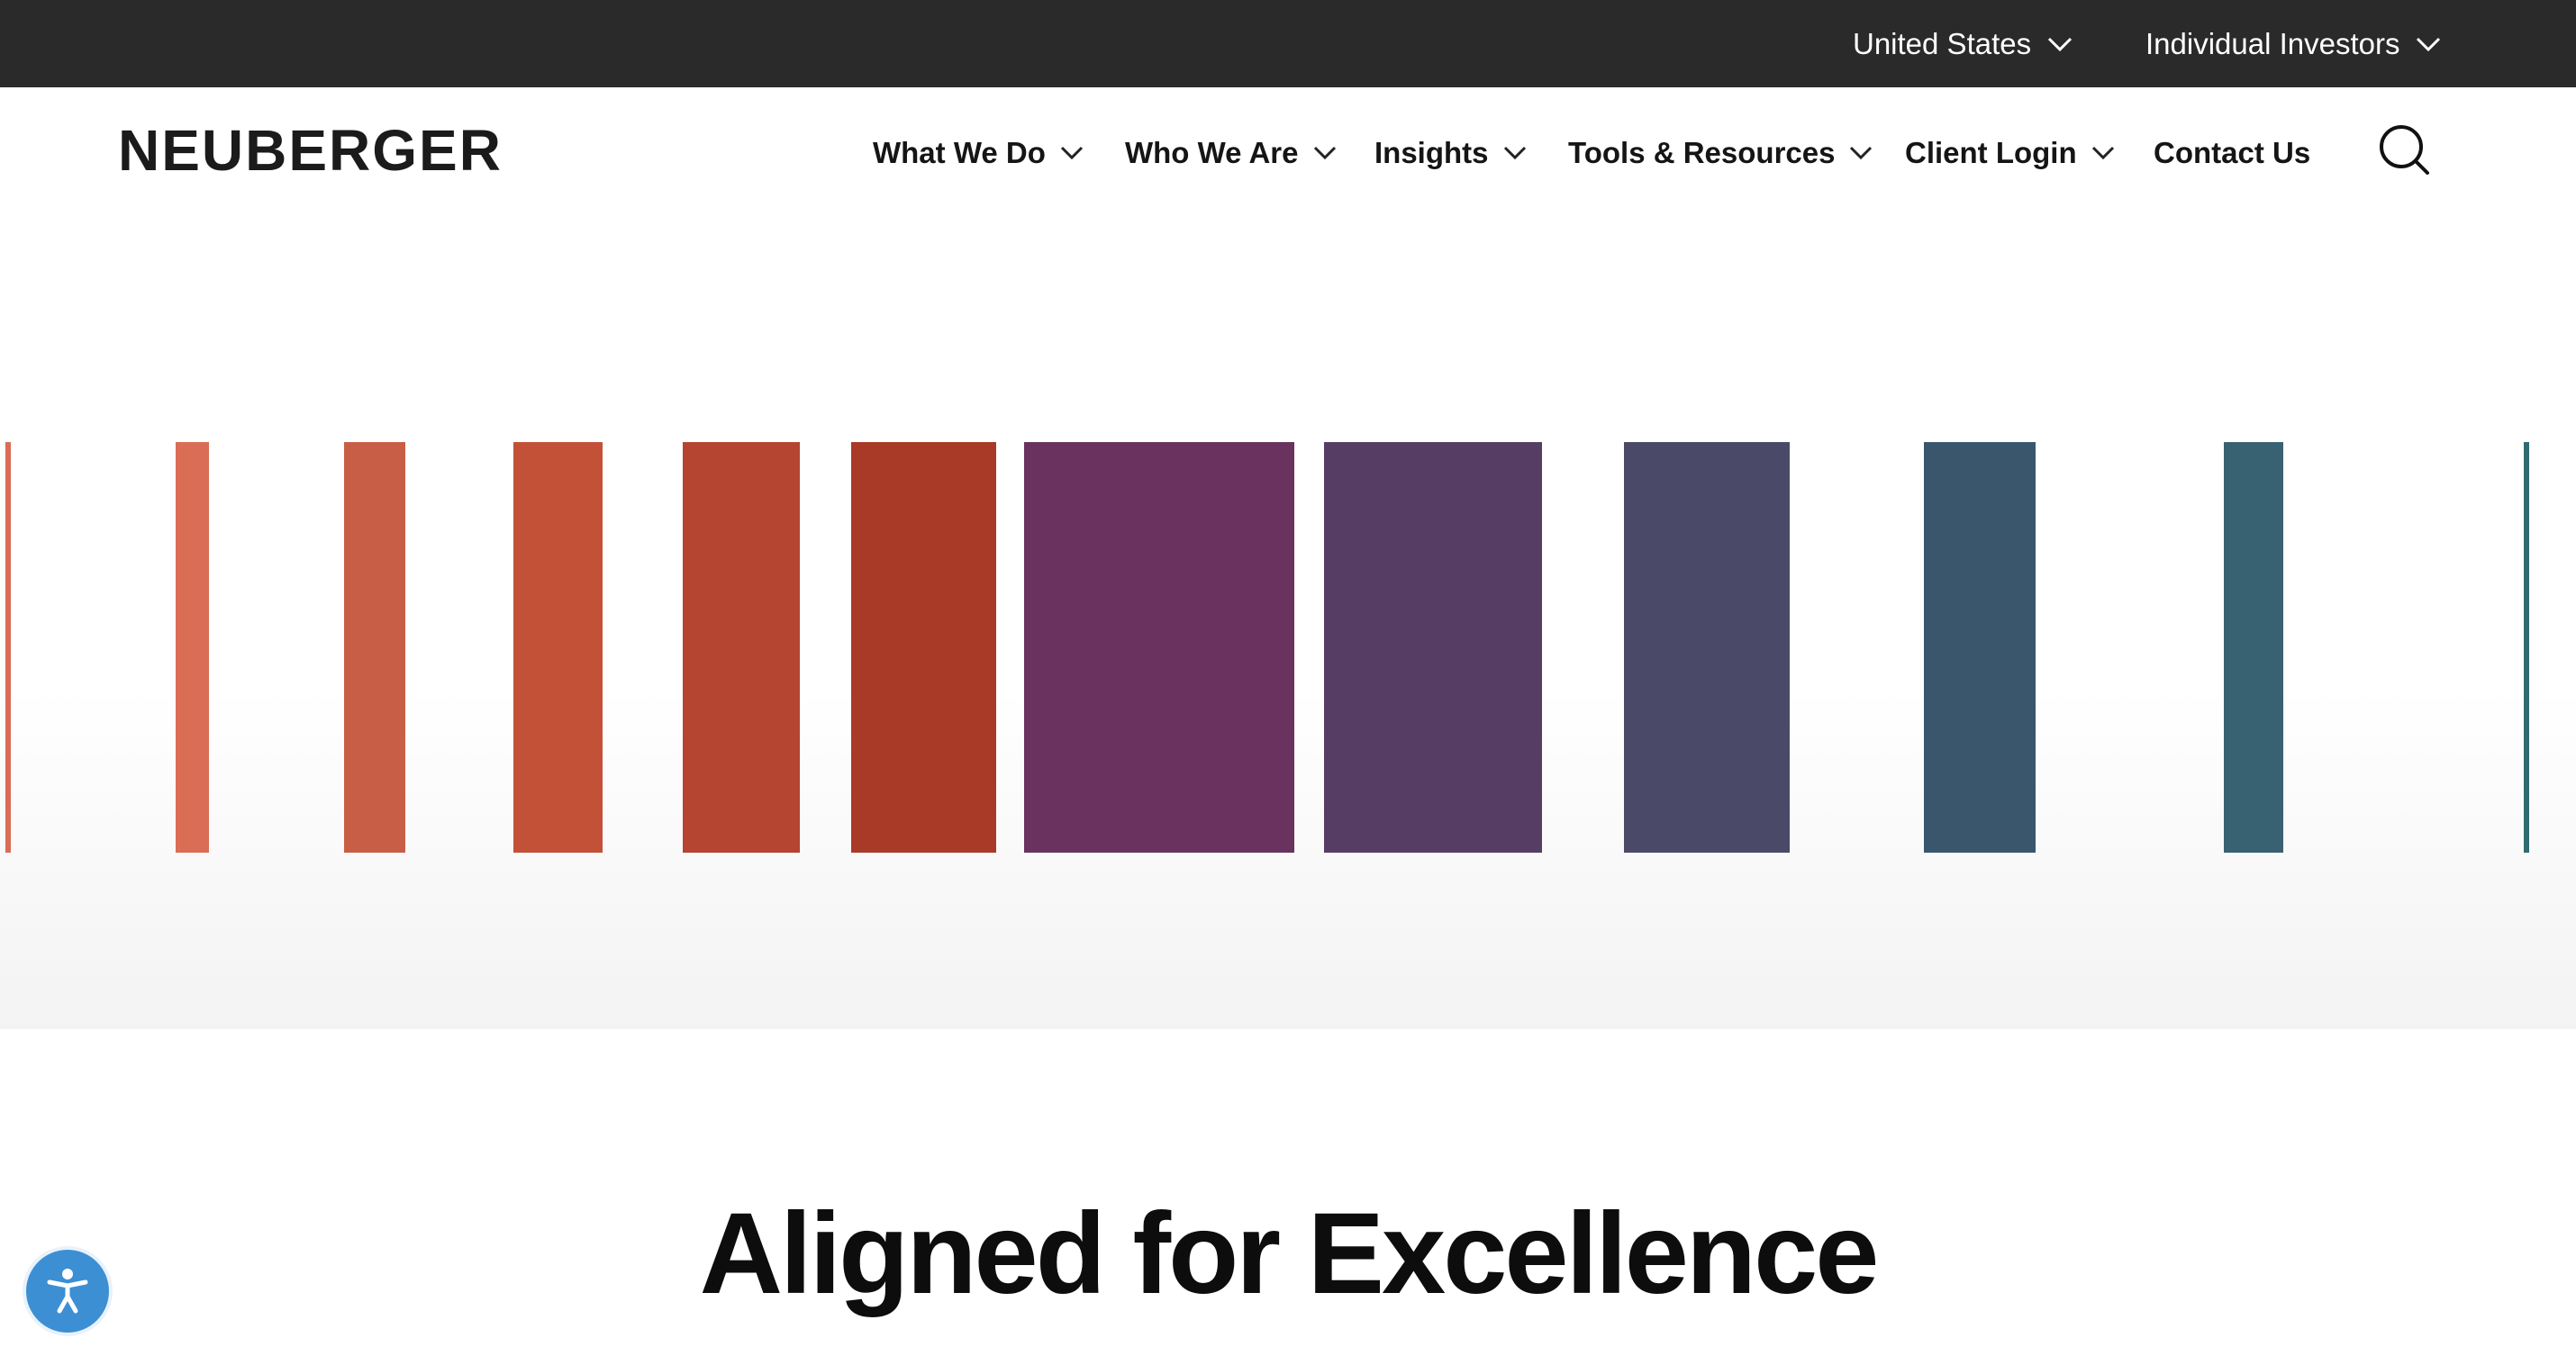 The width and height of the screenshot is (2576, 1356). I want to click on search-icon, so click(2404, 150).